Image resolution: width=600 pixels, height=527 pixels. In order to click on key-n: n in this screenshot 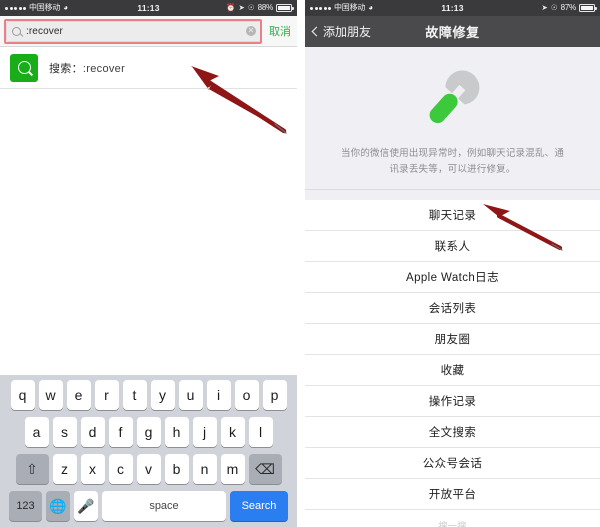, I will do `click(204, 469)`.